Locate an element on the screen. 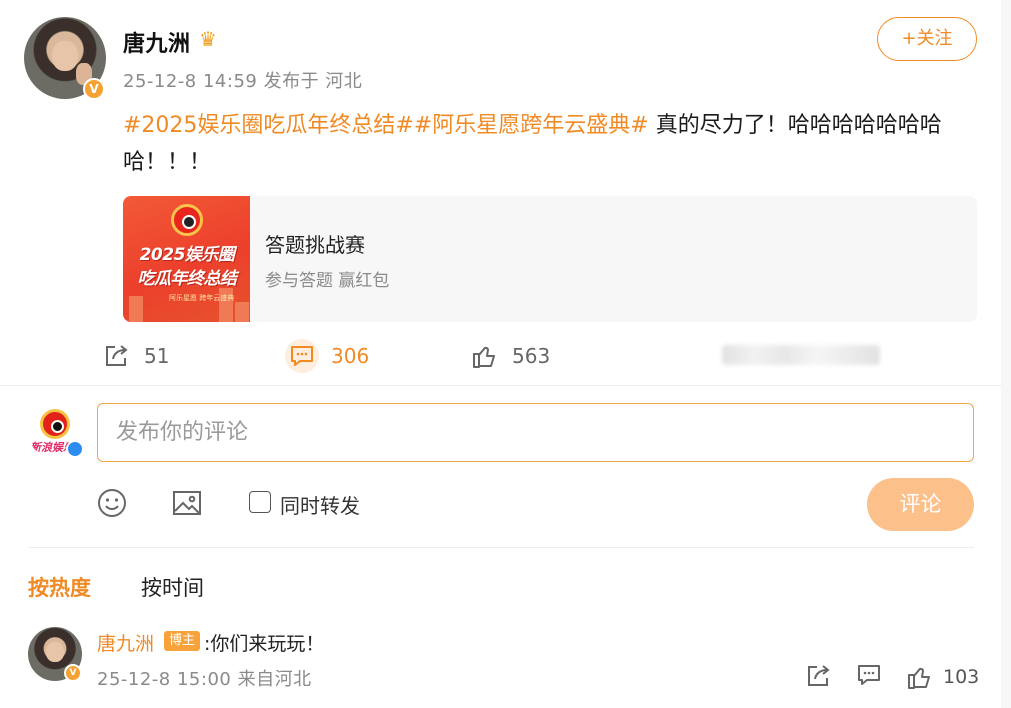 This screenshot has width=1011, height=708. submit-comment-button: 评论 is located at coordinates (920, 504).